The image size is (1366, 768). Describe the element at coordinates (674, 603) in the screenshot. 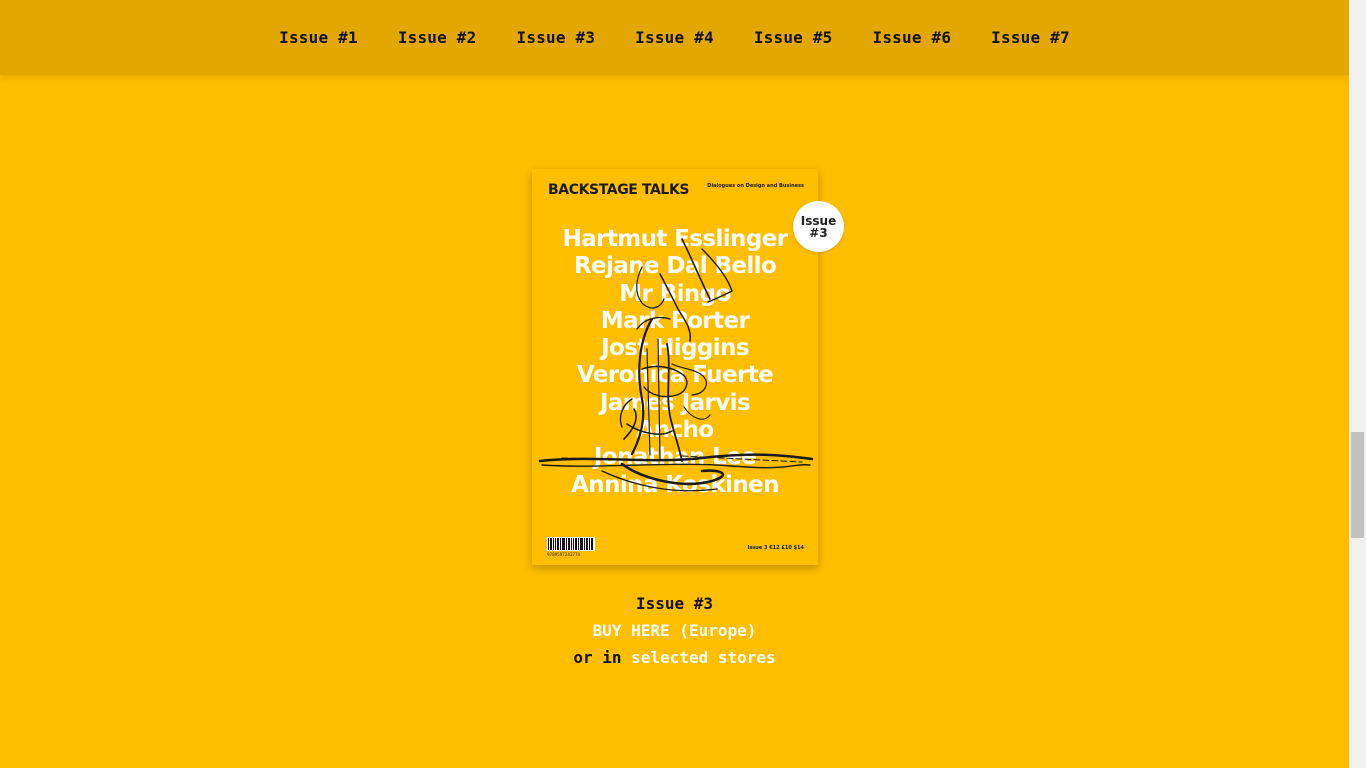

I see `issue-title: Issue #3` at that location.